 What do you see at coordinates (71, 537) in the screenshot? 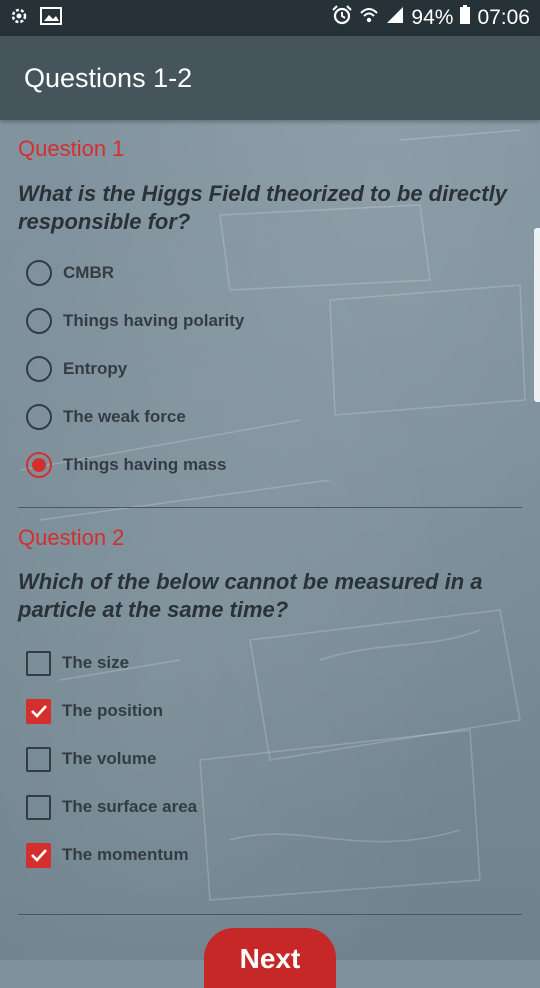
I see `question-2-label: Question 2` at bounding box center [71, 537].